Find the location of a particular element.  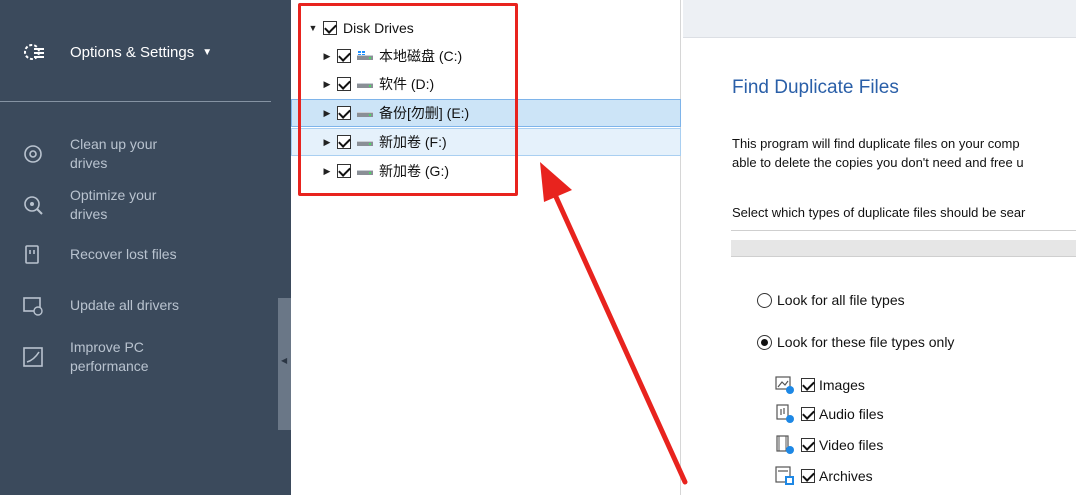

options-settings-label: Options & Settings is located at coordinates (132, 52).